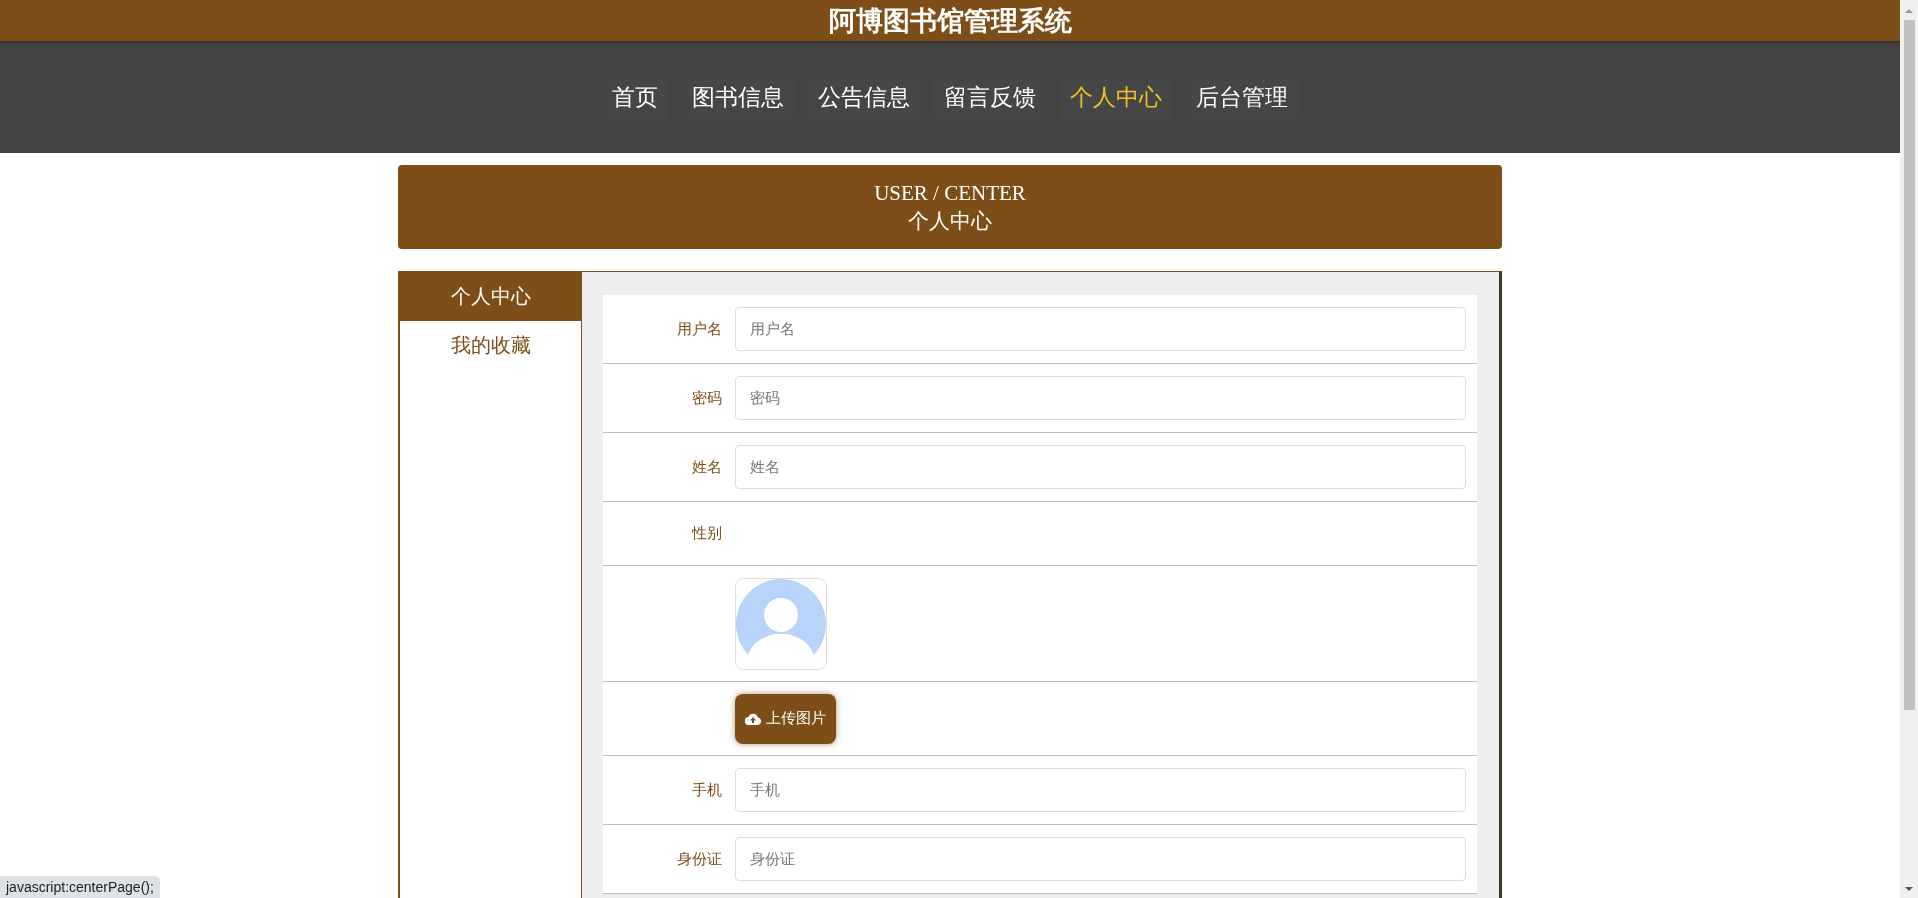 This screenshot has width=1918, height=898. Describe the element at coordinates (490, 296) in the screenshot. I see `sidebar-item: 个人中心` at that location.